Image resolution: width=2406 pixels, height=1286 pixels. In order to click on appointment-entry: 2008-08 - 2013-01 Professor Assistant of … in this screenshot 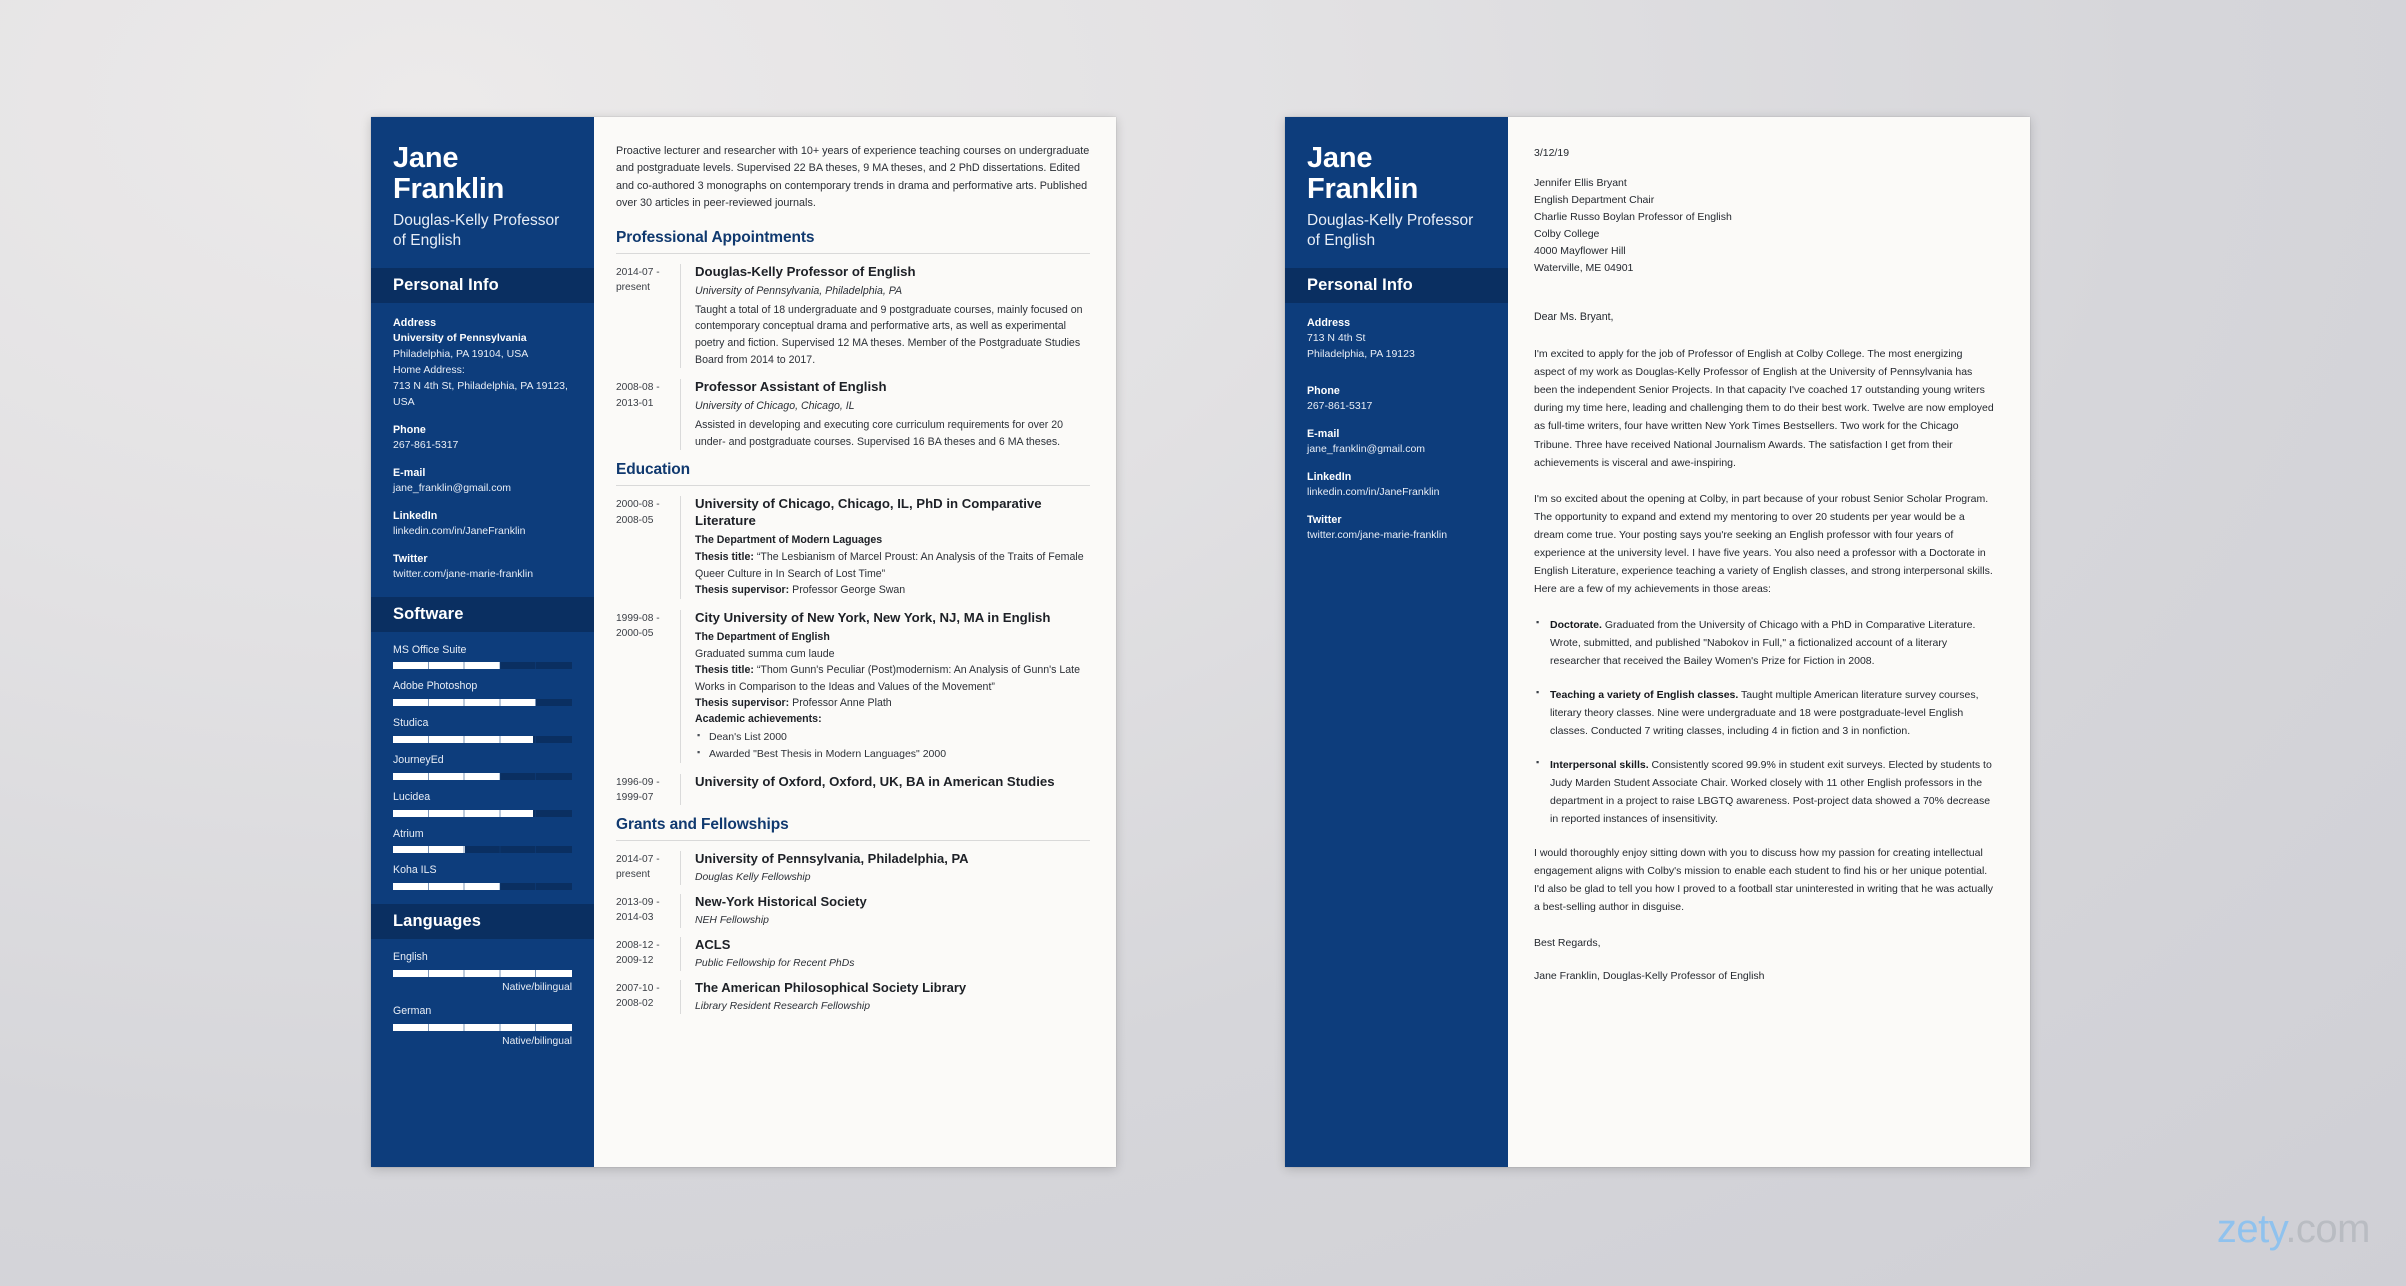, I will do `click(853, 415)`.